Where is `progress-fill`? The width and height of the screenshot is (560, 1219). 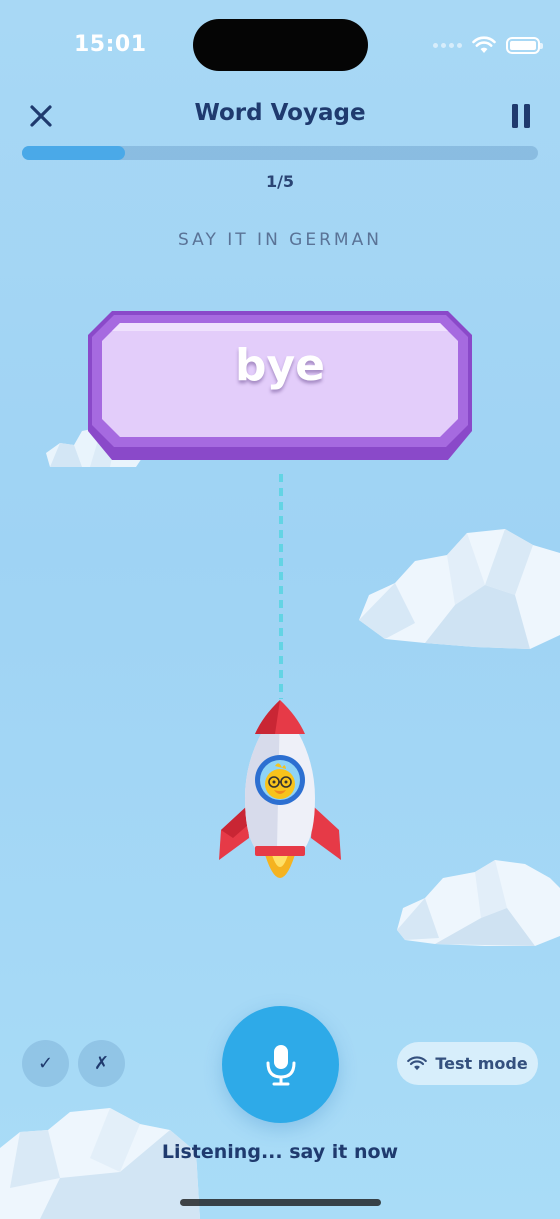
progress-fill is located at coordinates (74, 153).